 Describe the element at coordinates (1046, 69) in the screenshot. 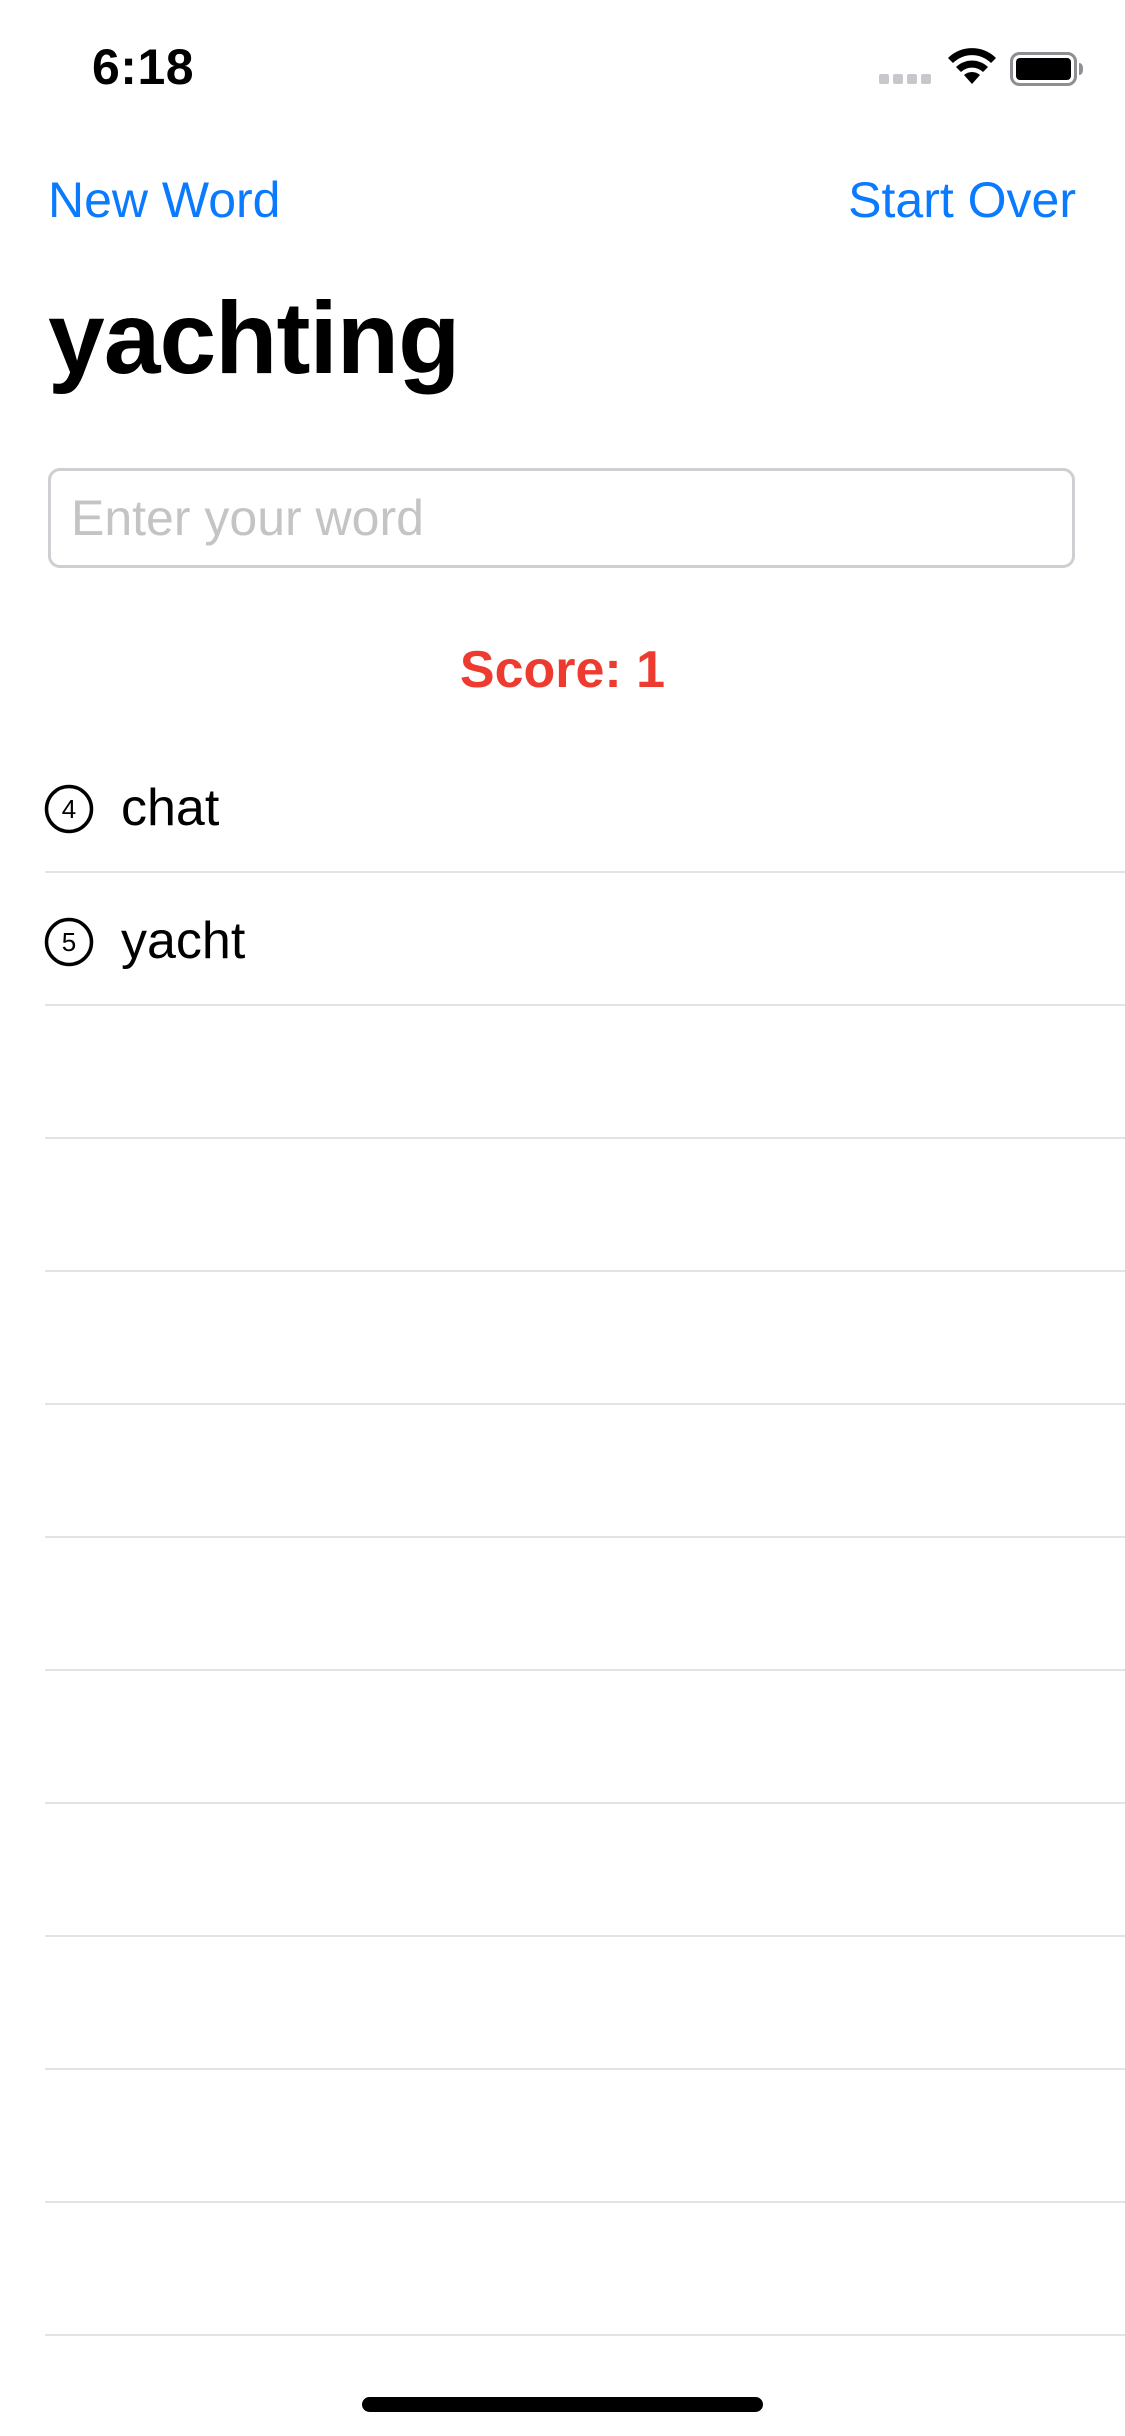

I see `battery-icon` at that location.